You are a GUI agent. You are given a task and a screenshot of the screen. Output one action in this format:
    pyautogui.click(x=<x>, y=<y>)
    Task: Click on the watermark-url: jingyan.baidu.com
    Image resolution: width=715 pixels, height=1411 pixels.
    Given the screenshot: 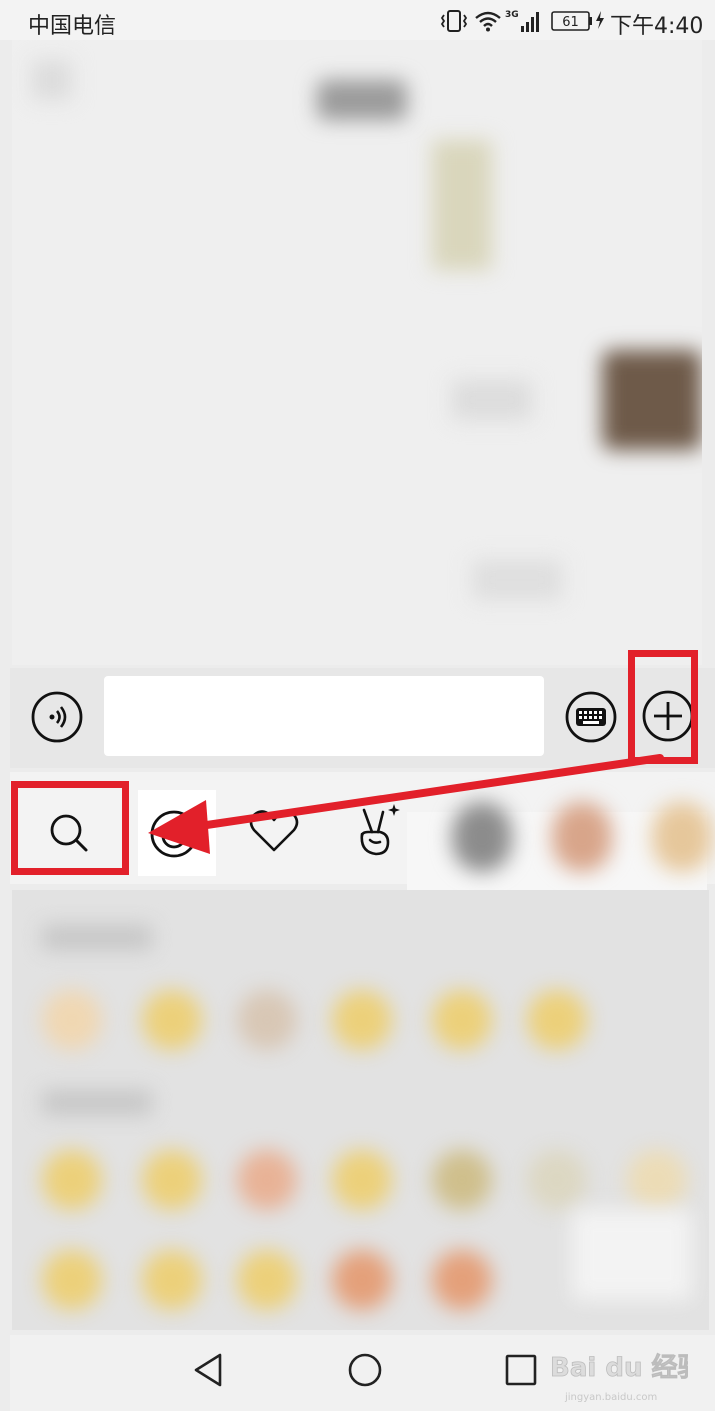 What is the action you would take?
    pyautogui.click(x=611, y=1397)
    